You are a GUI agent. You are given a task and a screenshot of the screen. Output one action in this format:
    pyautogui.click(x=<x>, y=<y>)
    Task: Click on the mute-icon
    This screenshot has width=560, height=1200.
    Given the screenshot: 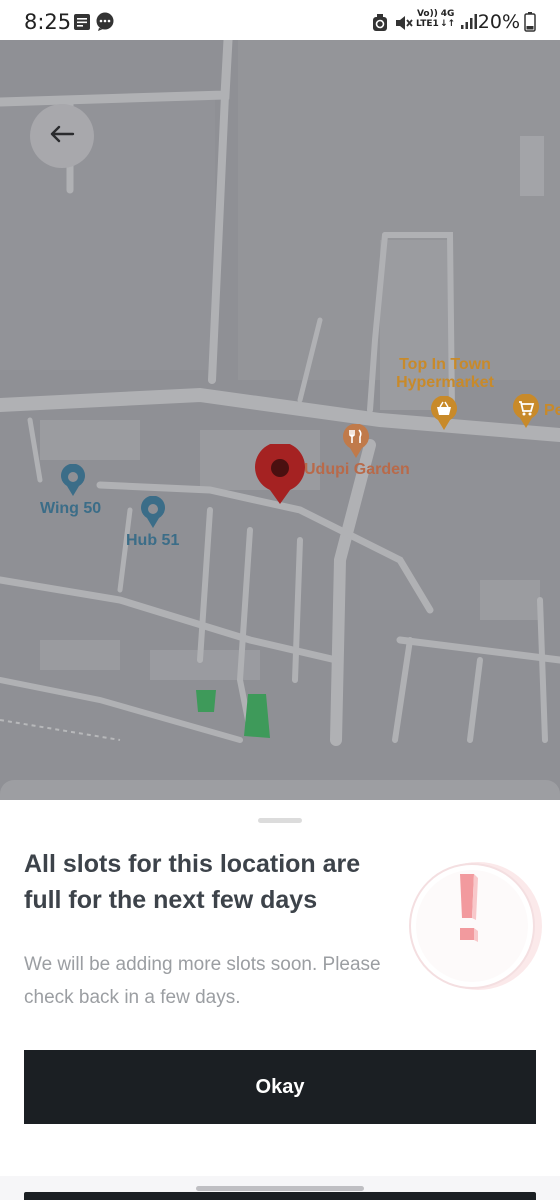 What is the action you would take?
    pyautogui.click(x=404, y=25)
    